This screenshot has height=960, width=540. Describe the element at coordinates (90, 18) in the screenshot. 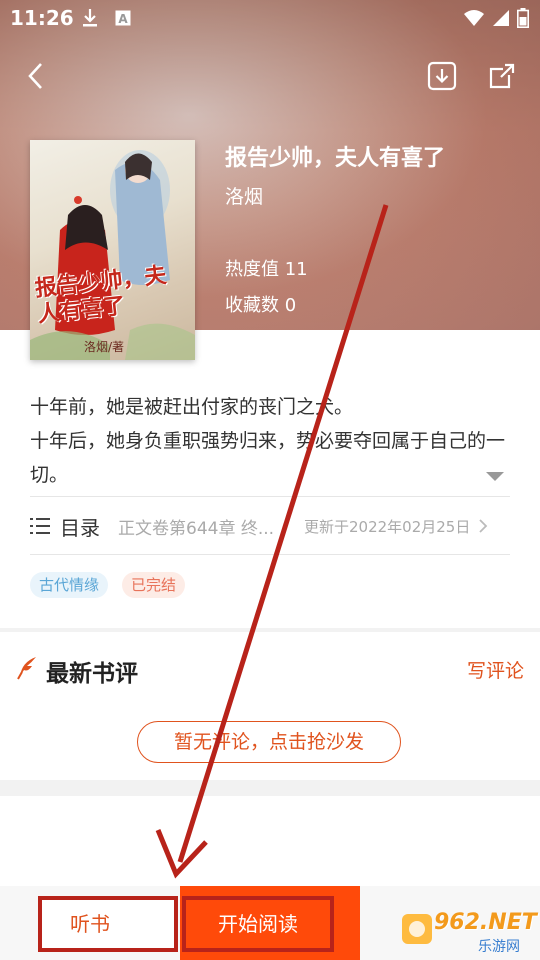

I see `download-notification-icon` at that location.